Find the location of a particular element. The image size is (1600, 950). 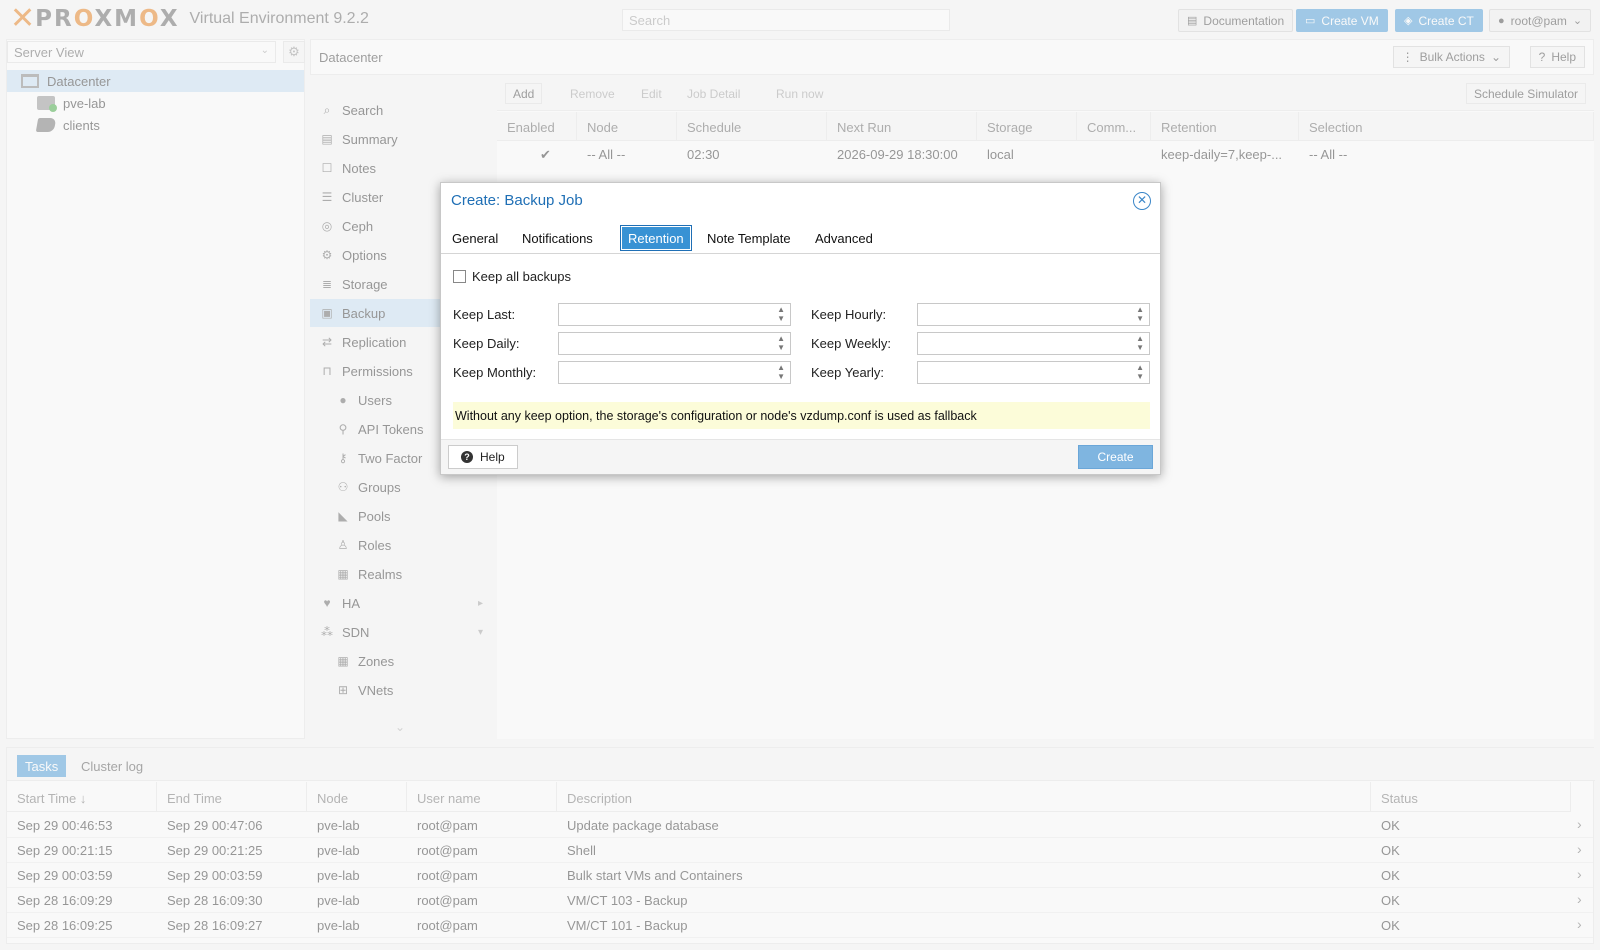

server-view-select: Server View ⌄ is located at coordinates (141, 52).